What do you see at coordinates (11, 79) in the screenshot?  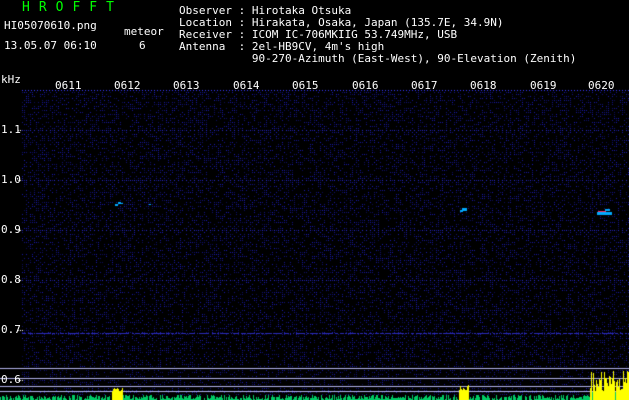 I see `axis-unit-label: kHz` at bounding box center [11, 79].